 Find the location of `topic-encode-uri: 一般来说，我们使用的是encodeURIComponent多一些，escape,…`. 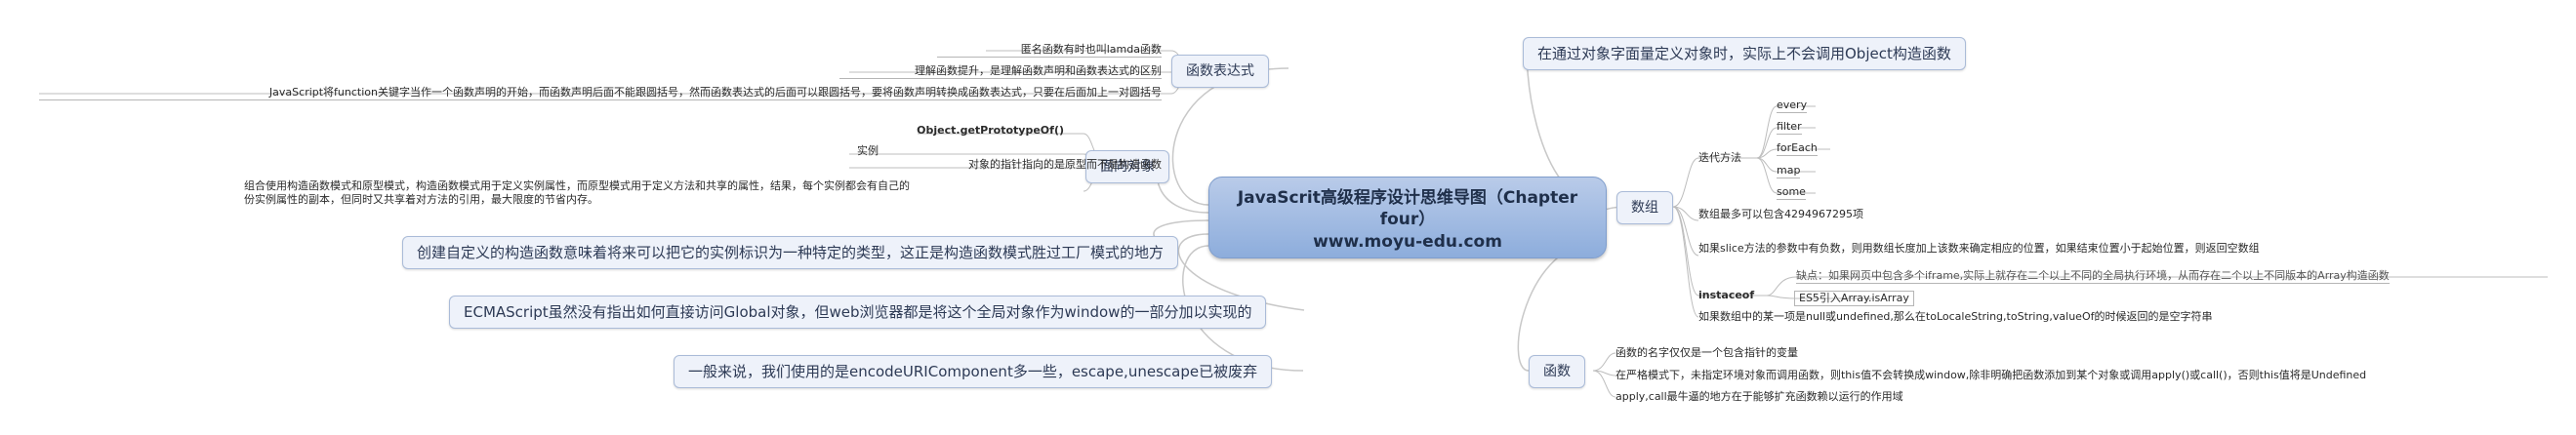

topic-encode-uri: 一般来说，我们使用的是encodeURIComponent多一些，escape,… is located at coordinates (973, 371).